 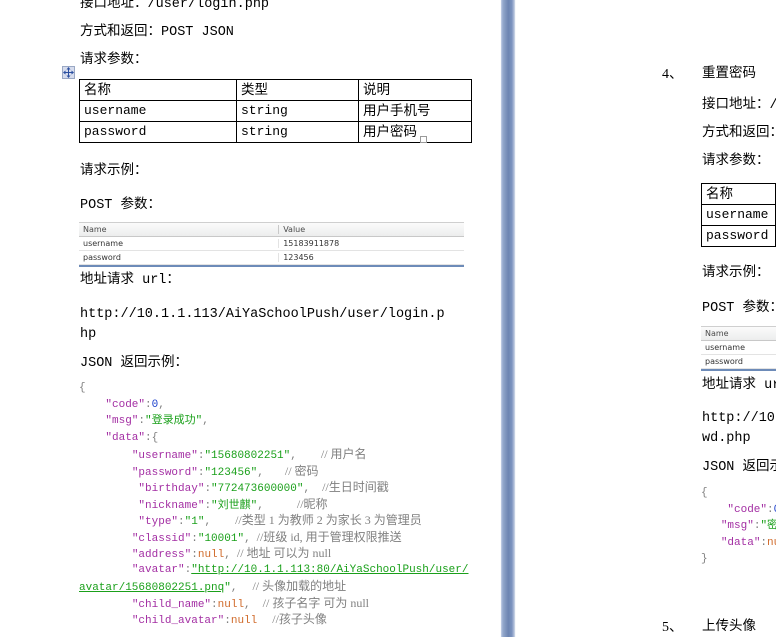 I want to click on shot-row: password 123456, so click(x=271, y=258).